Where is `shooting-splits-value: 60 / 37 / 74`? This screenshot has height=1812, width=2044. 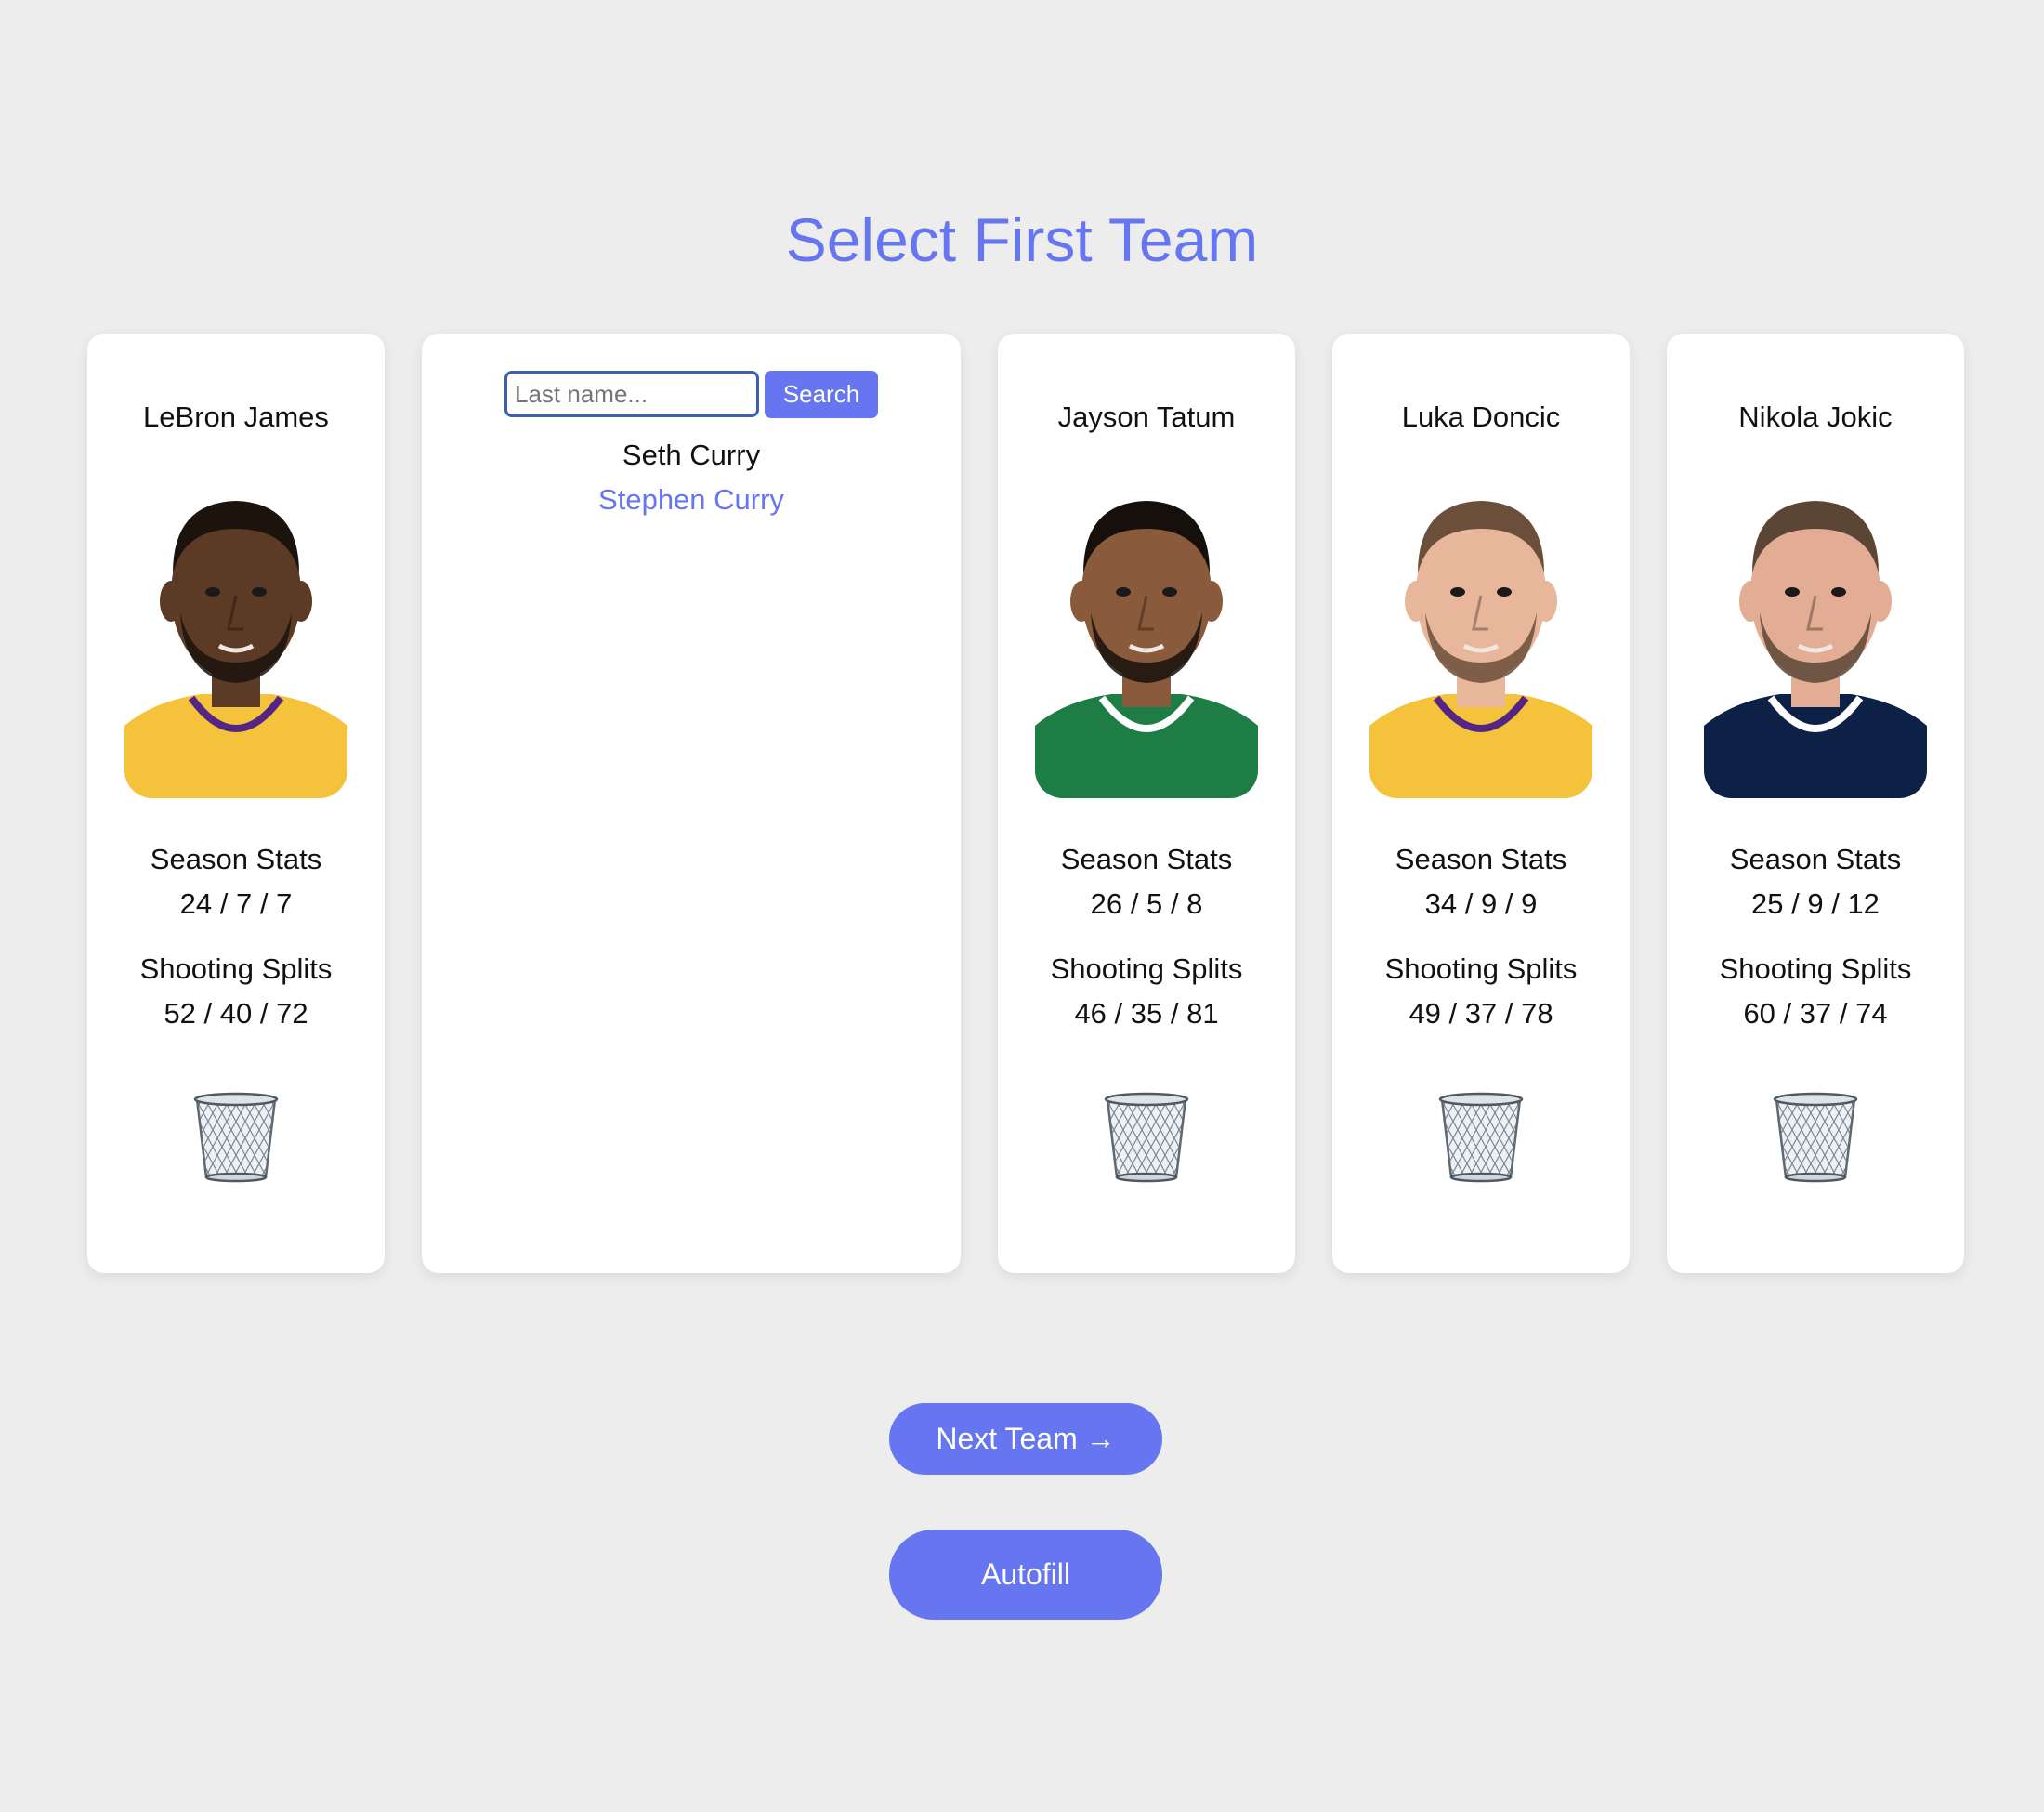
shooting-splits-value: 60 / 37 / 74 is located at coordinates (1815, 1014).